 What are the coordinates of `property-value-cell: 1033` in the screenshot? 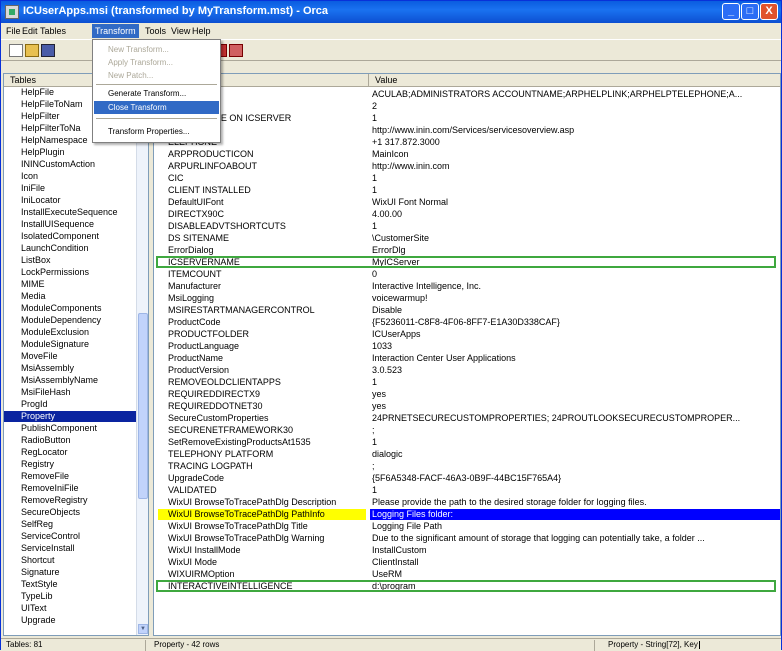 It's located at (575, 346).